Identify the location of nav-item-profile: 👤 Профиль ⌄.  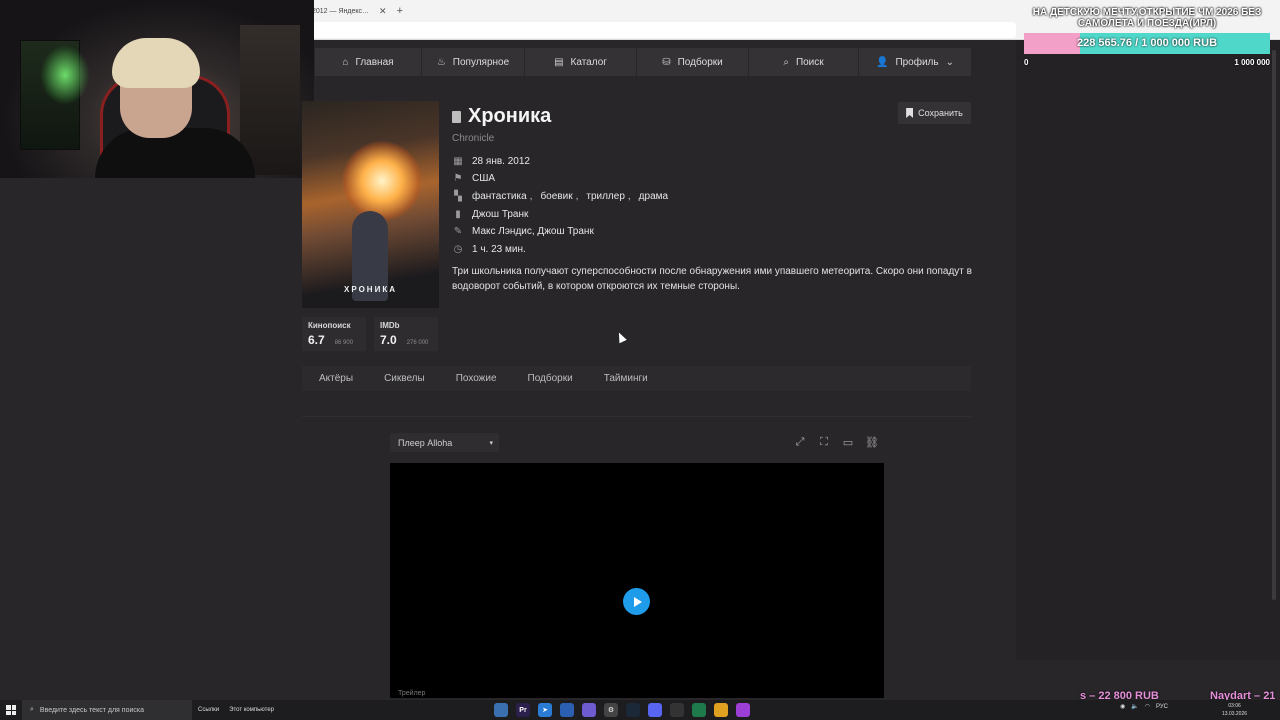
(915, 62).